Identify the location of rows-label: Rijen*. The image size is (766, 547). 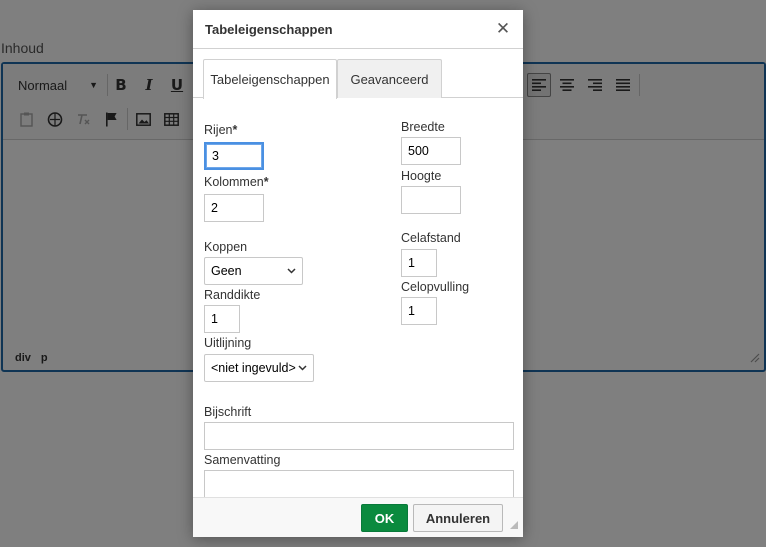
(220, 130).